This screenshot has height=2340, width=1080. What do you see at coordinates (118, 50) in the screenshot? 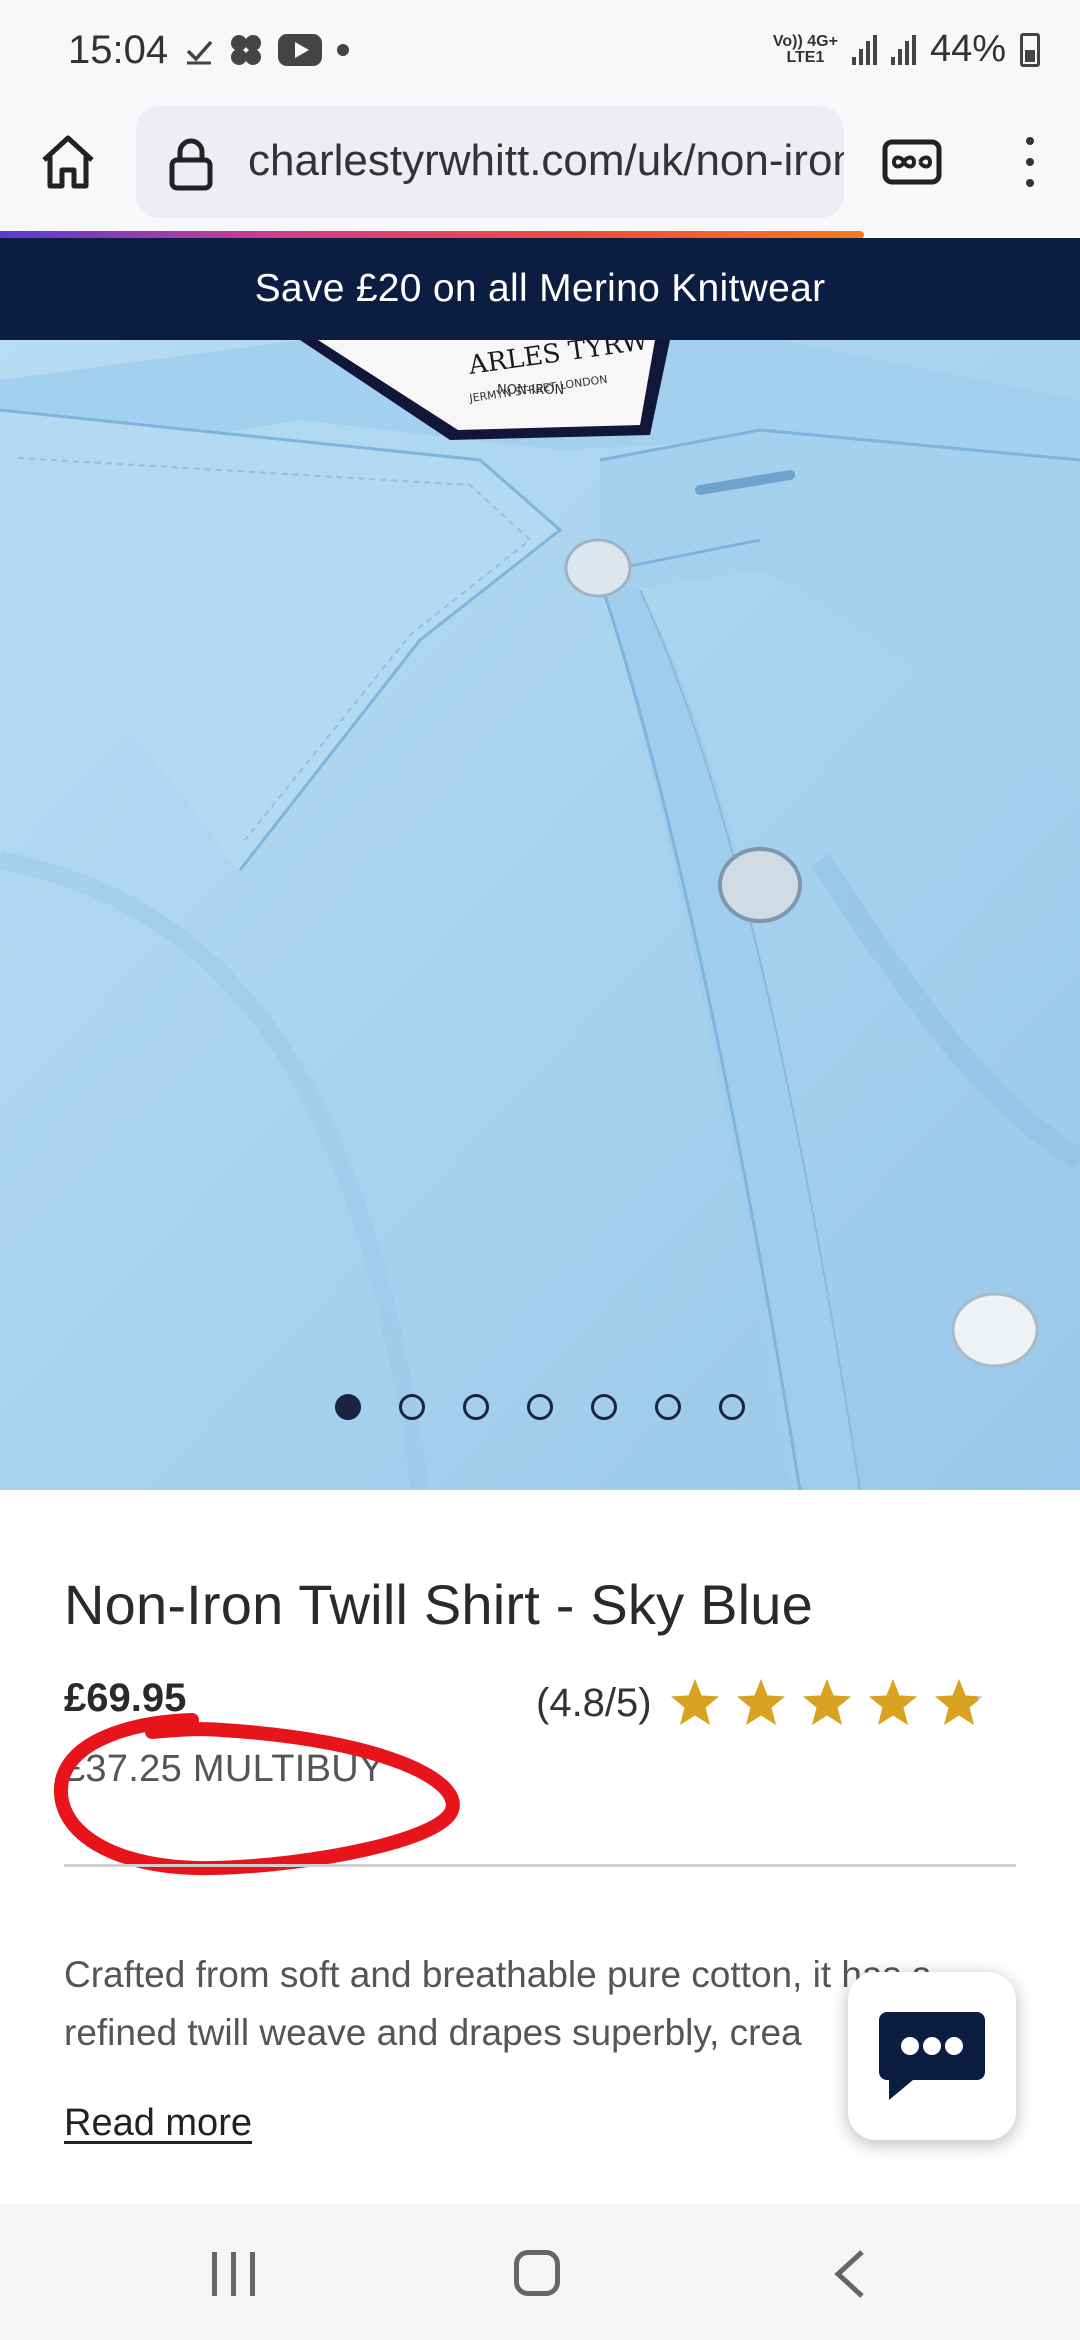
I see `status-time: 15:04` at bounding box center [118, 50].